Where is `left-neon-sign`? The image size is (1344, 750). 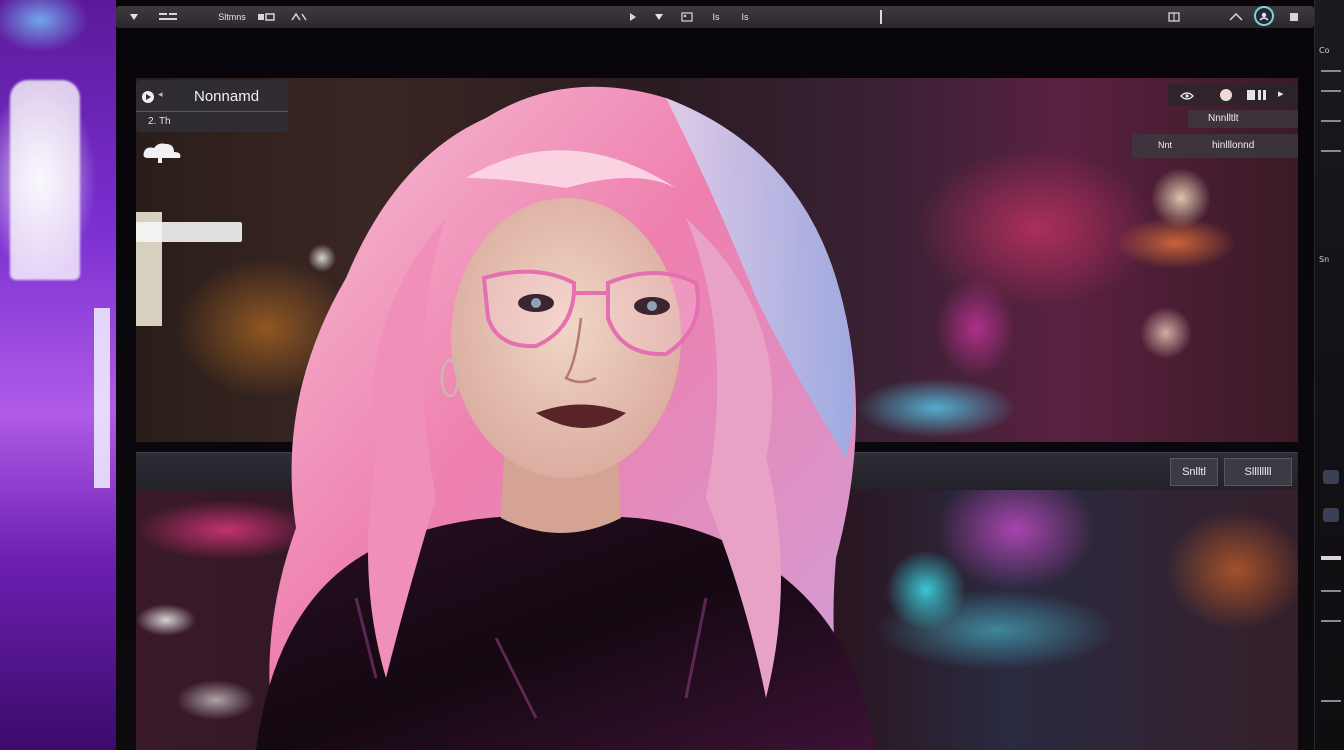 left-neon-sign is located at coordinates (45, 180).